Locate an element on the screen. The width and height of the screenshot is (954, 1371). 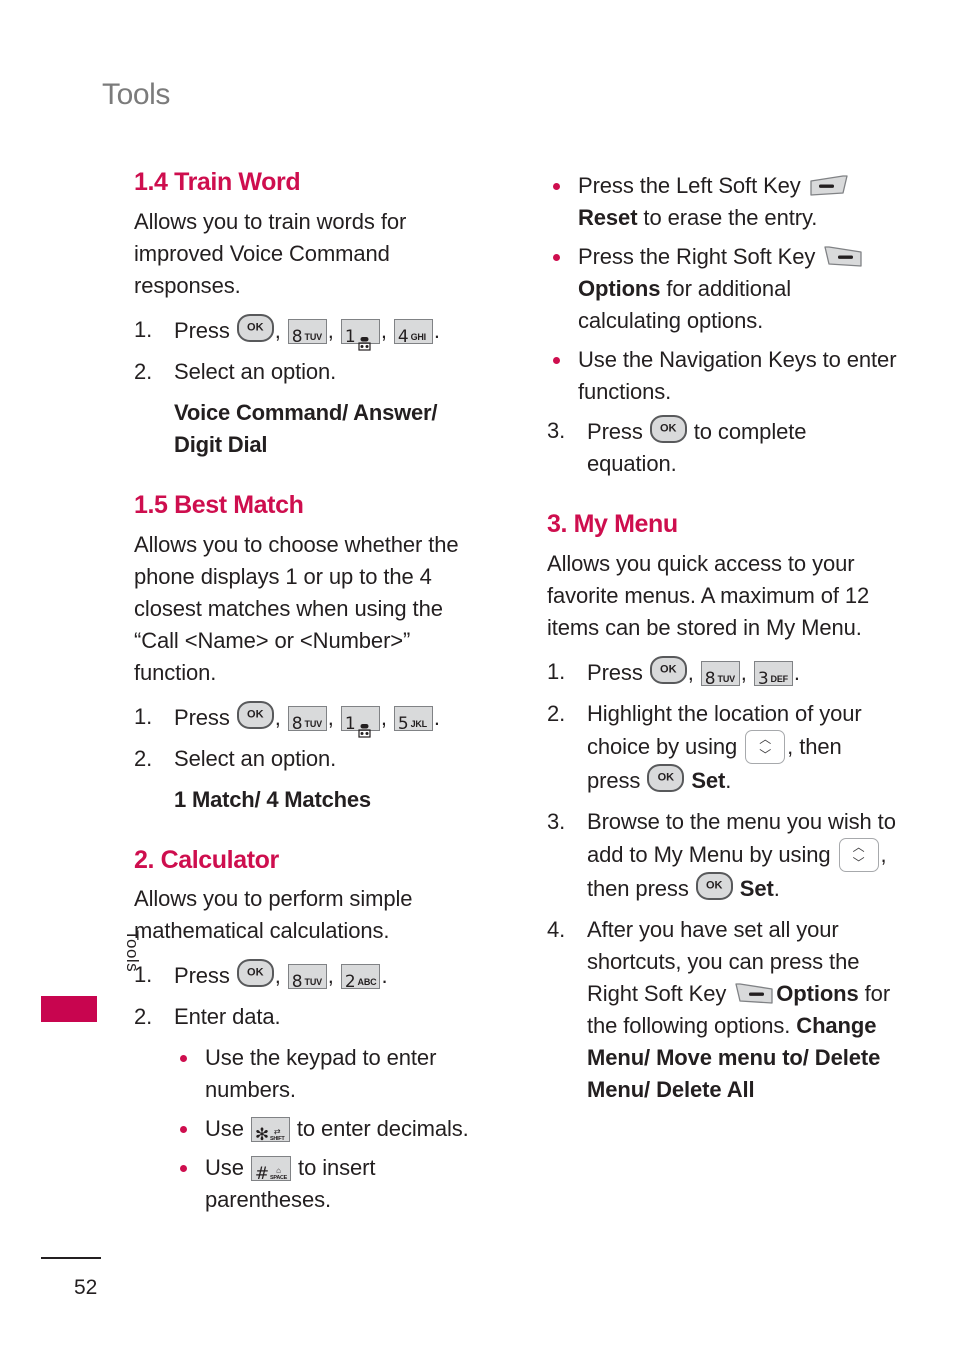
step-item: 1. Press OK, 8 TUV, 1, 5 JKL. is located at coordinates (310, 719).